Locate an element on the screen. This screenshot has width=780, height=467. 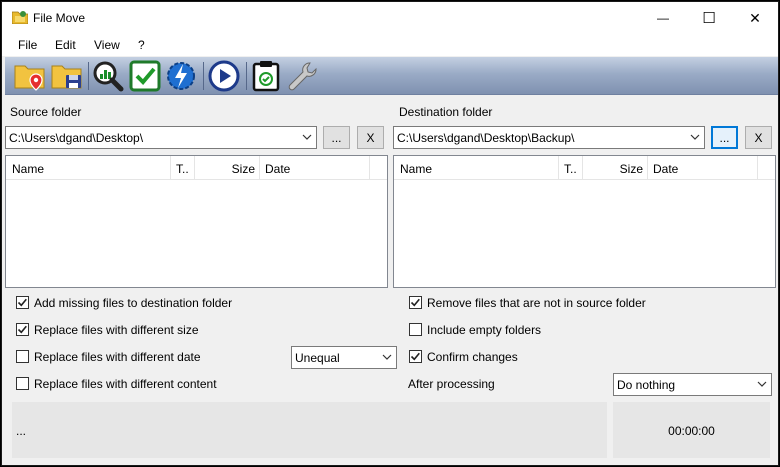
replace-content-label: Replace files with different content is located at coordinates (125, 384).